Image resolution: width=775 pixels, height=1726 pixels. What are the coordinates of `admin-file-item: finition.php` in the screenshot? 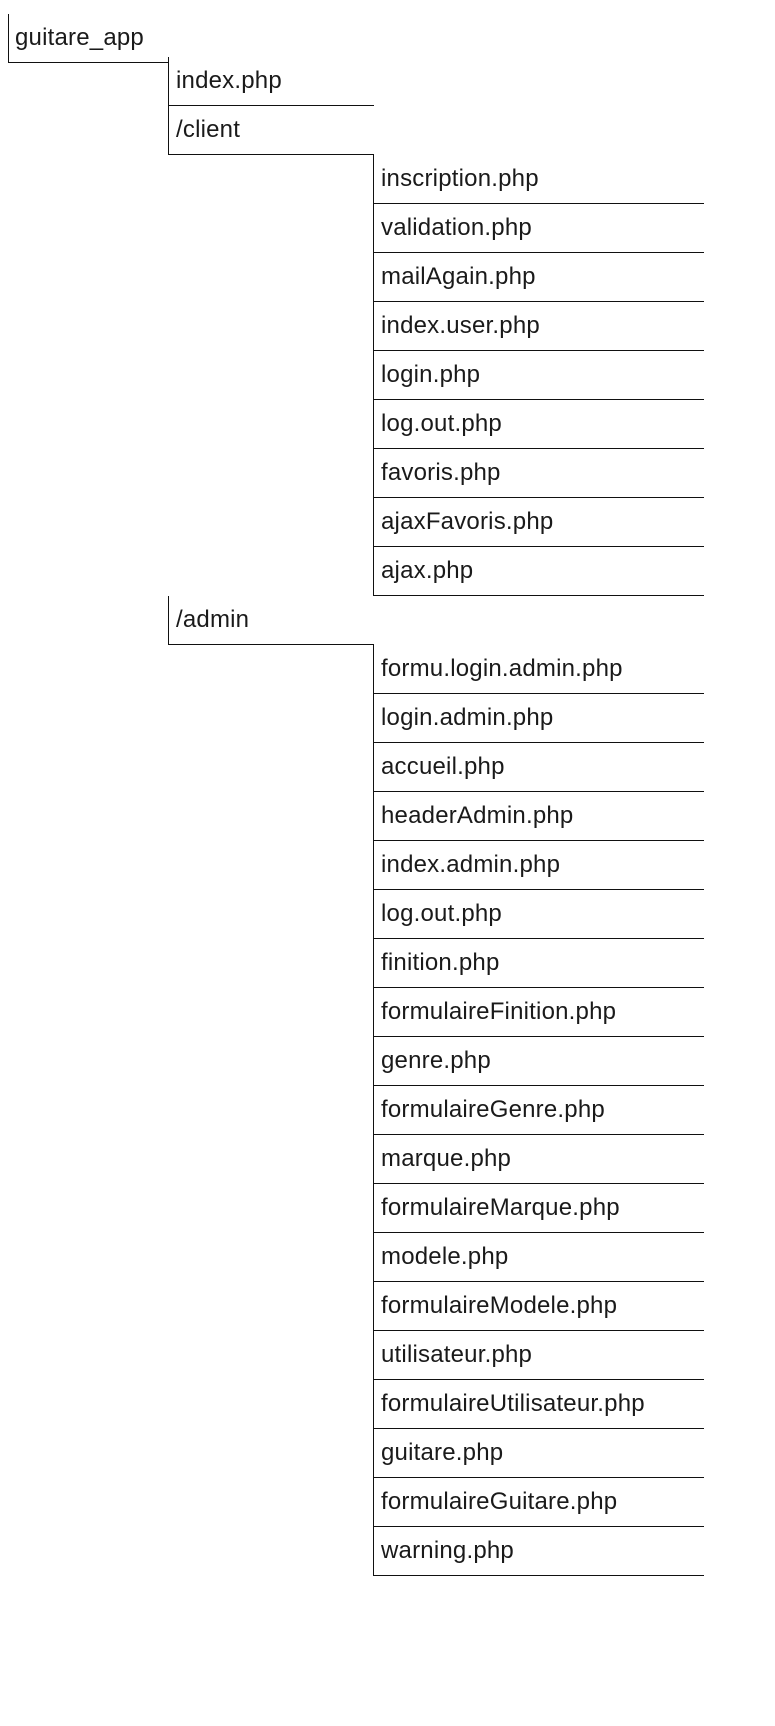 It's located at (538, 963).